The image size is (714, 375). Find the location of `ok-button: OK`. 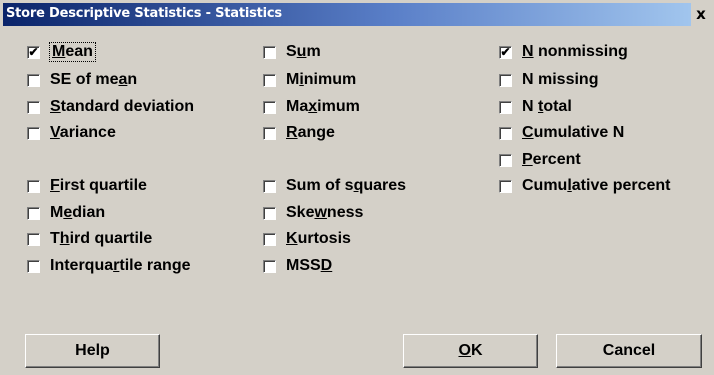

ok-button: OK is located at coordinates (470, 351).